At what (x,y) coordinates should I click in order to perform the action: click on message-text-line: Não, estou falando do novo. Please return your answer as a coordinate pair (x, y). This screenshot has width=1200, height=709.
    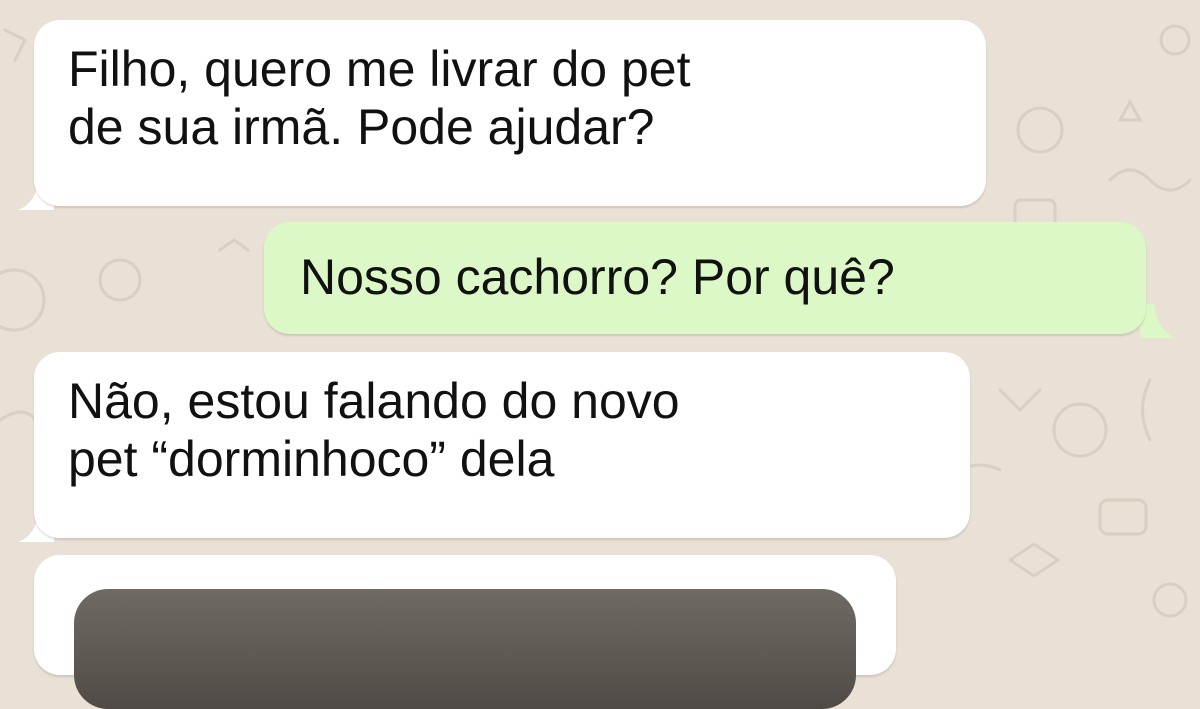
    Looking at the image, I should click on (374, 401).